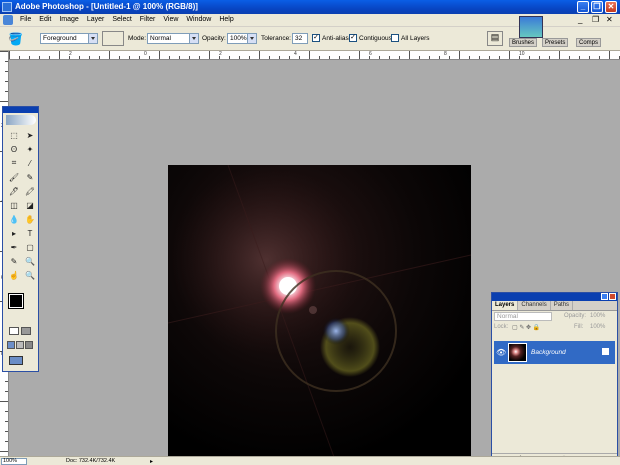 The image size is (620, 465). I want to click on tab-channels: Channels, so click(534, 305).